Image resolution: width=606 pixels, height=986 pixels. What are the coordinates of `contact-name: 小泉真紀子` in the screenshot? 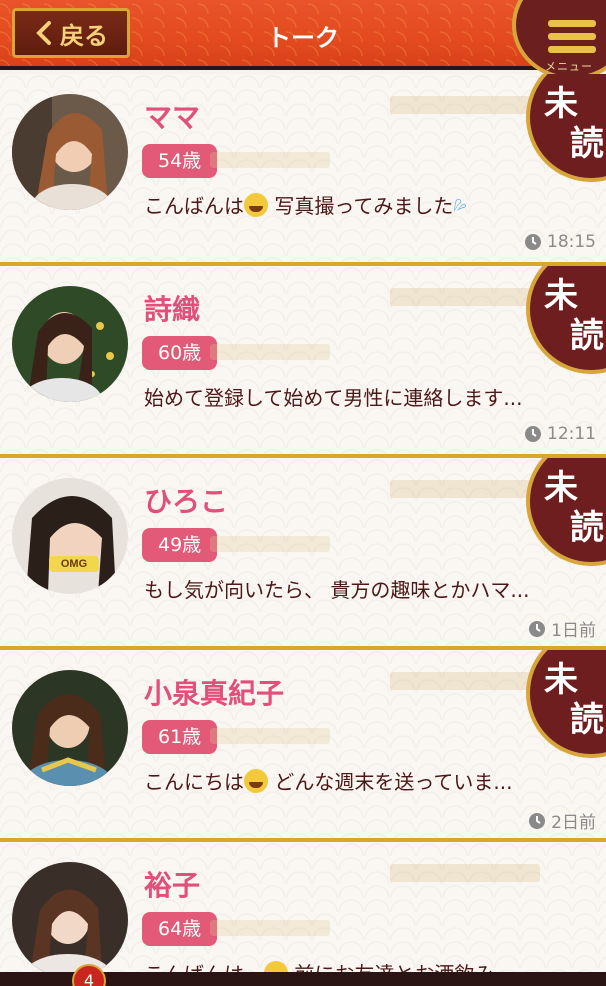 It's located at (214, 693).